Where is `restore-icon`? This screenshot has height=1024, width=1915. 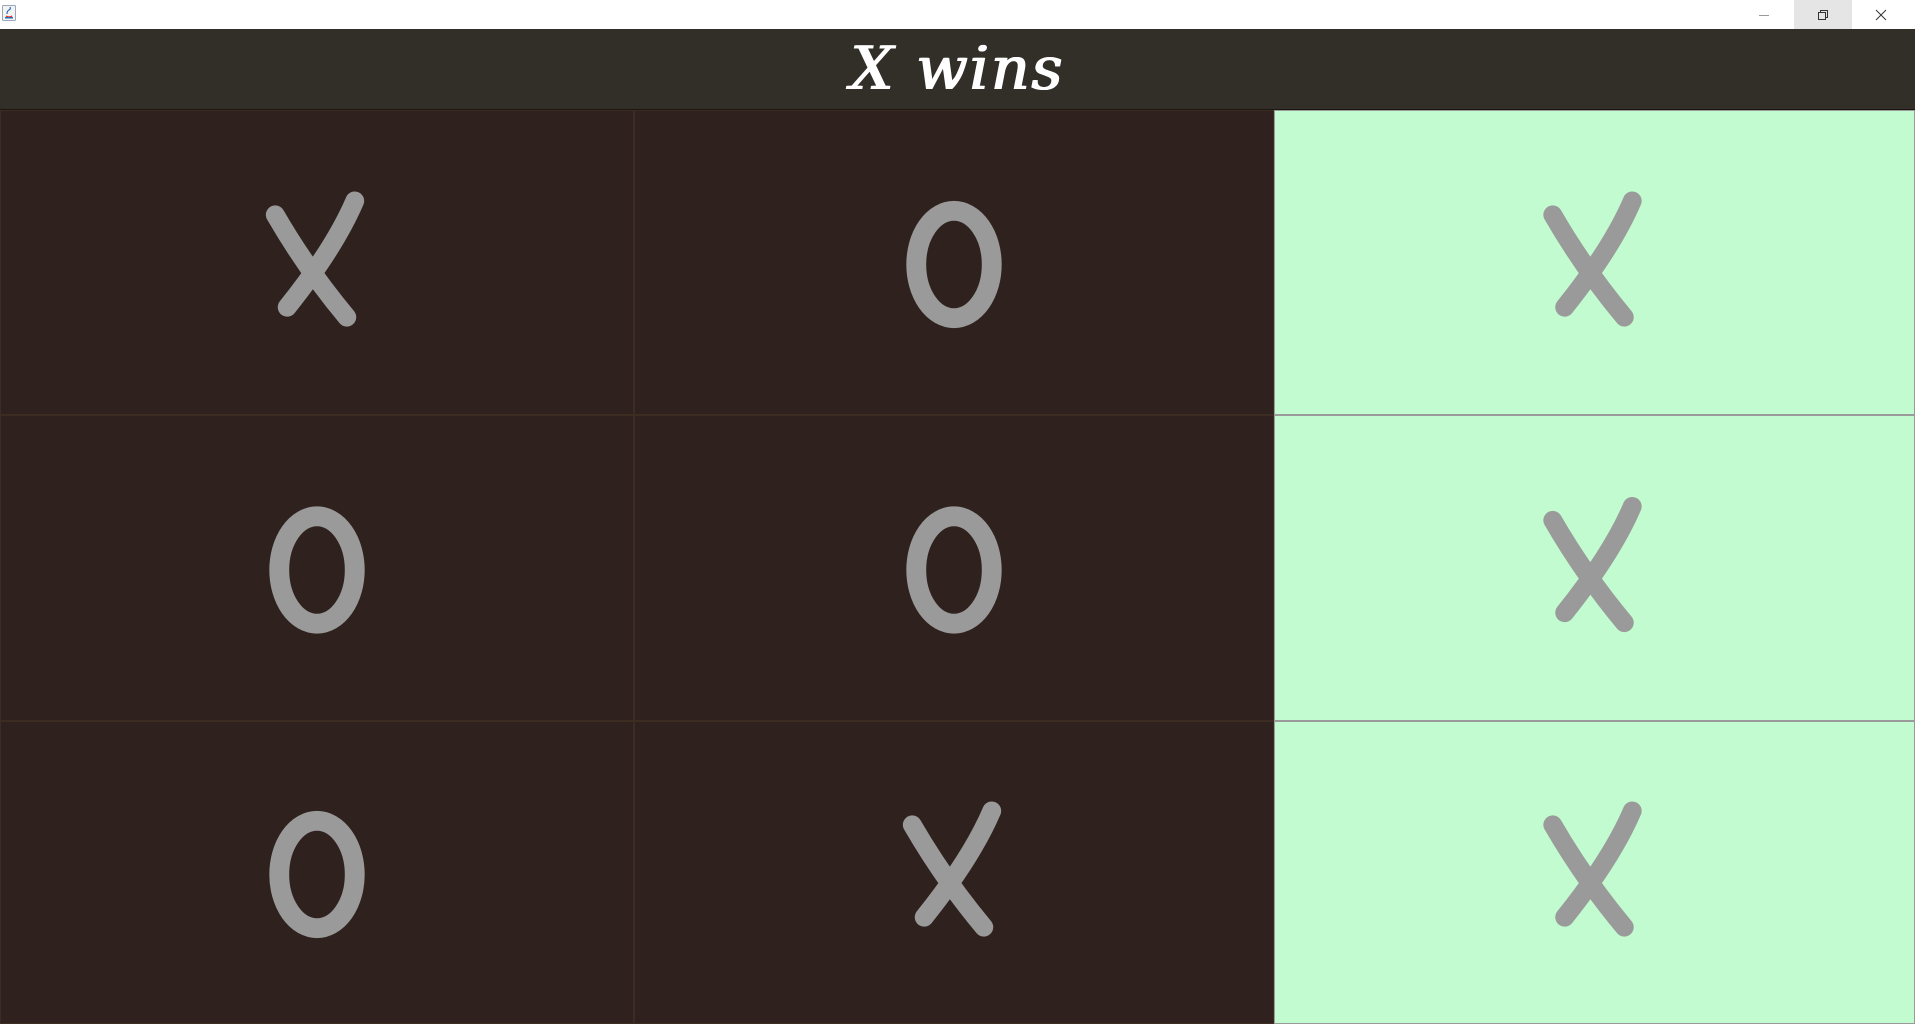 restore-icon is located at coordinates (1823, 14).